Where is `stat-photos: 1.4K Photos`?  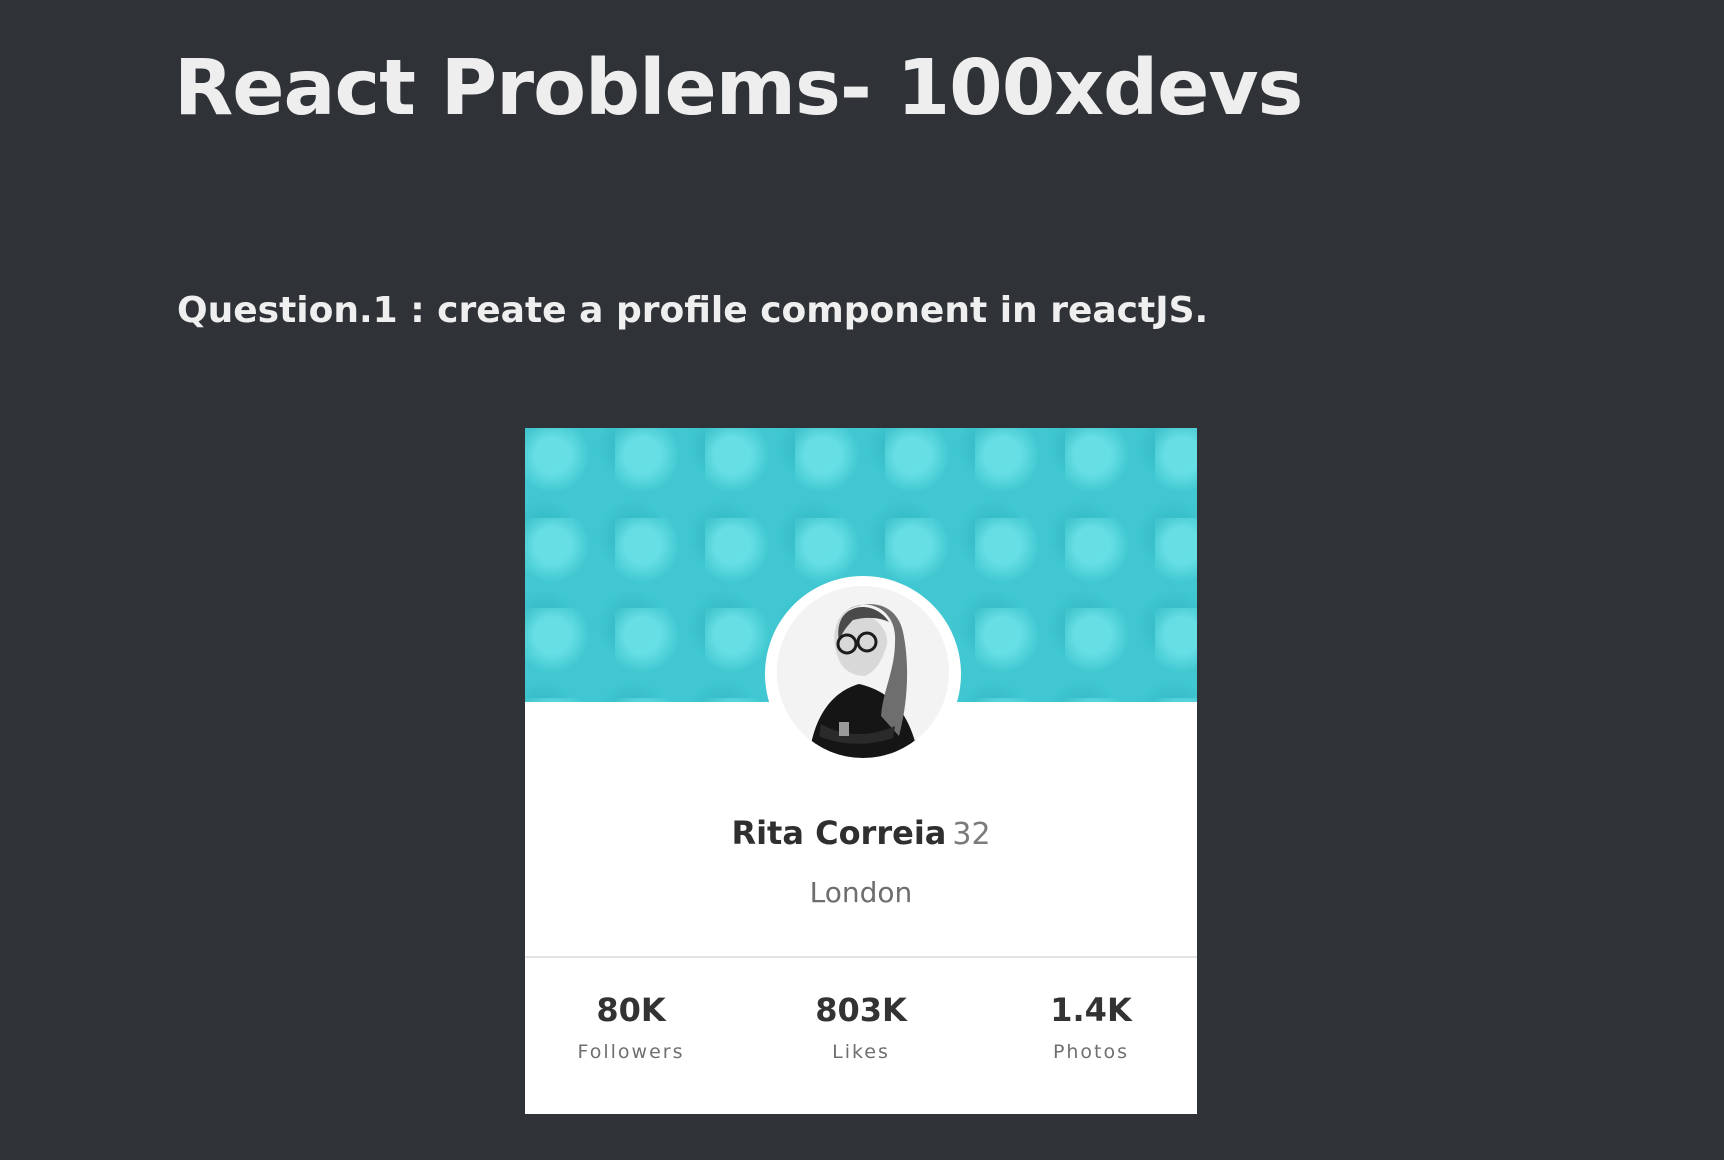
stat-photos: 1.4K Photos is located at coordinates (1091, 1027).